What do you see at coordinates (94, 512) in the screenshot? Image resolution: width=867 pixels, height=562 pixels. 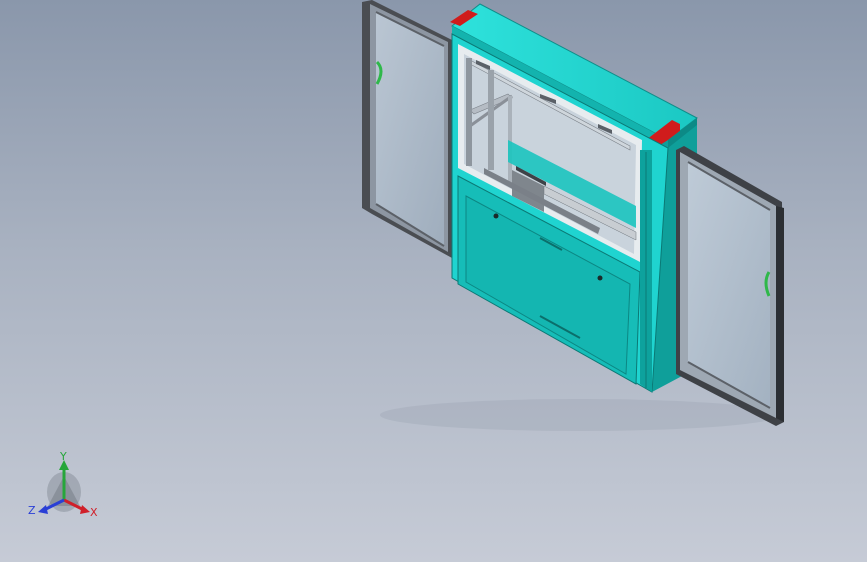 I see `x-axis-label: X` at bounding box center [94, 512].